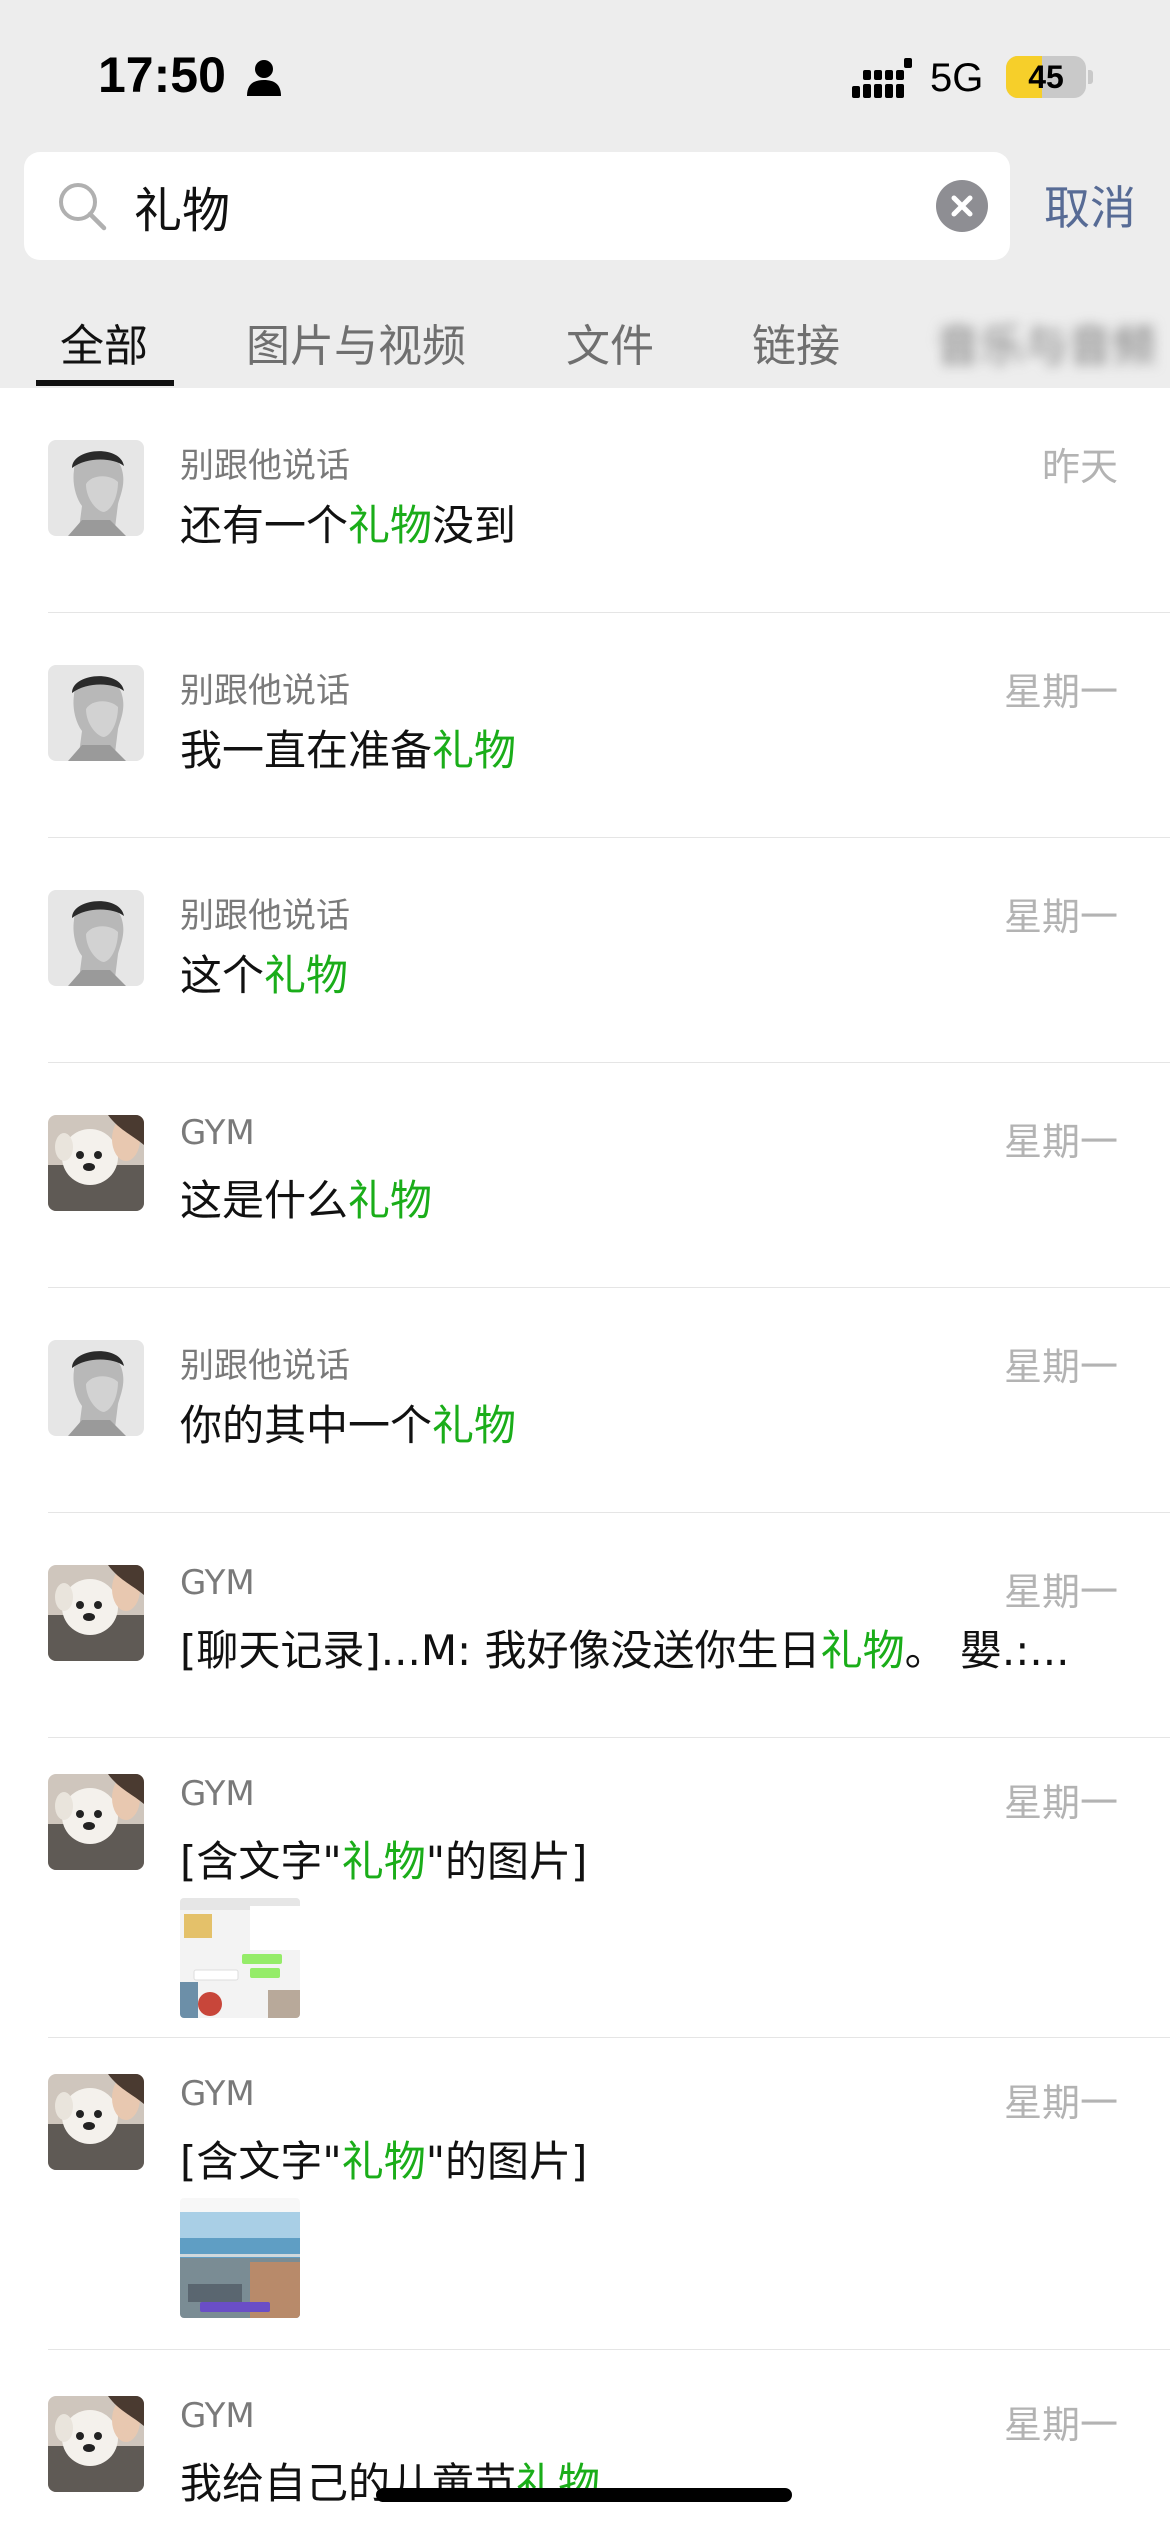 The image size is (1170, 2532). I want to click on snippet-text: [聊天记录]...M: 我好像没送你生日, so click(500, 1650).